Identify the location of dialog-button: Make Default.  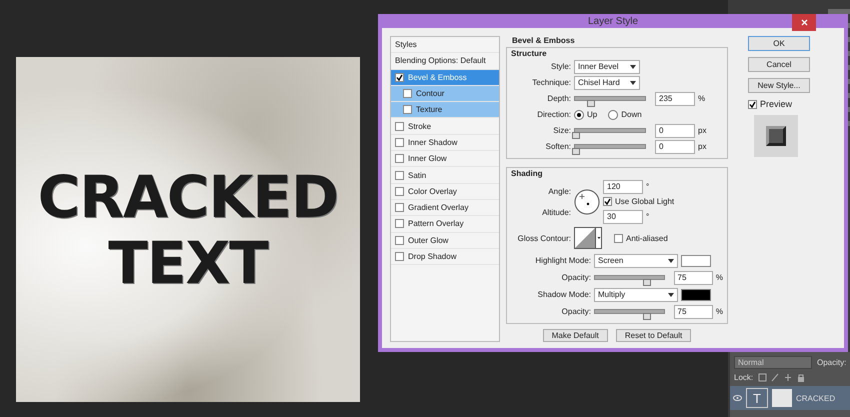
(575, 335).